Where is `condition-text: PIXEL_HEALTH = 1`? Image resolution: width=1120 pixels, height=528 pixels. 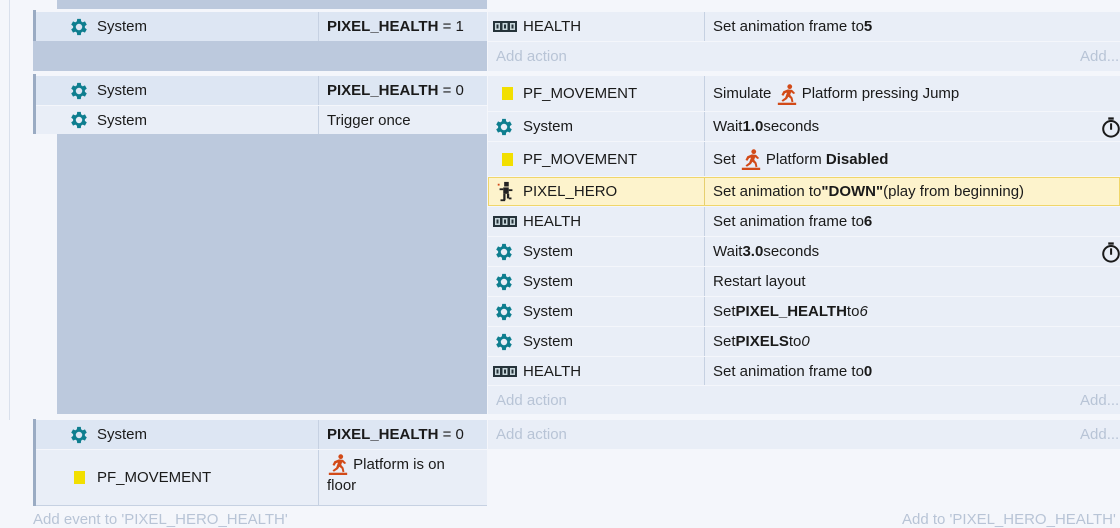
condition-text: PIXEL_HEALTH = 1 is located at coordinates (395, 26).